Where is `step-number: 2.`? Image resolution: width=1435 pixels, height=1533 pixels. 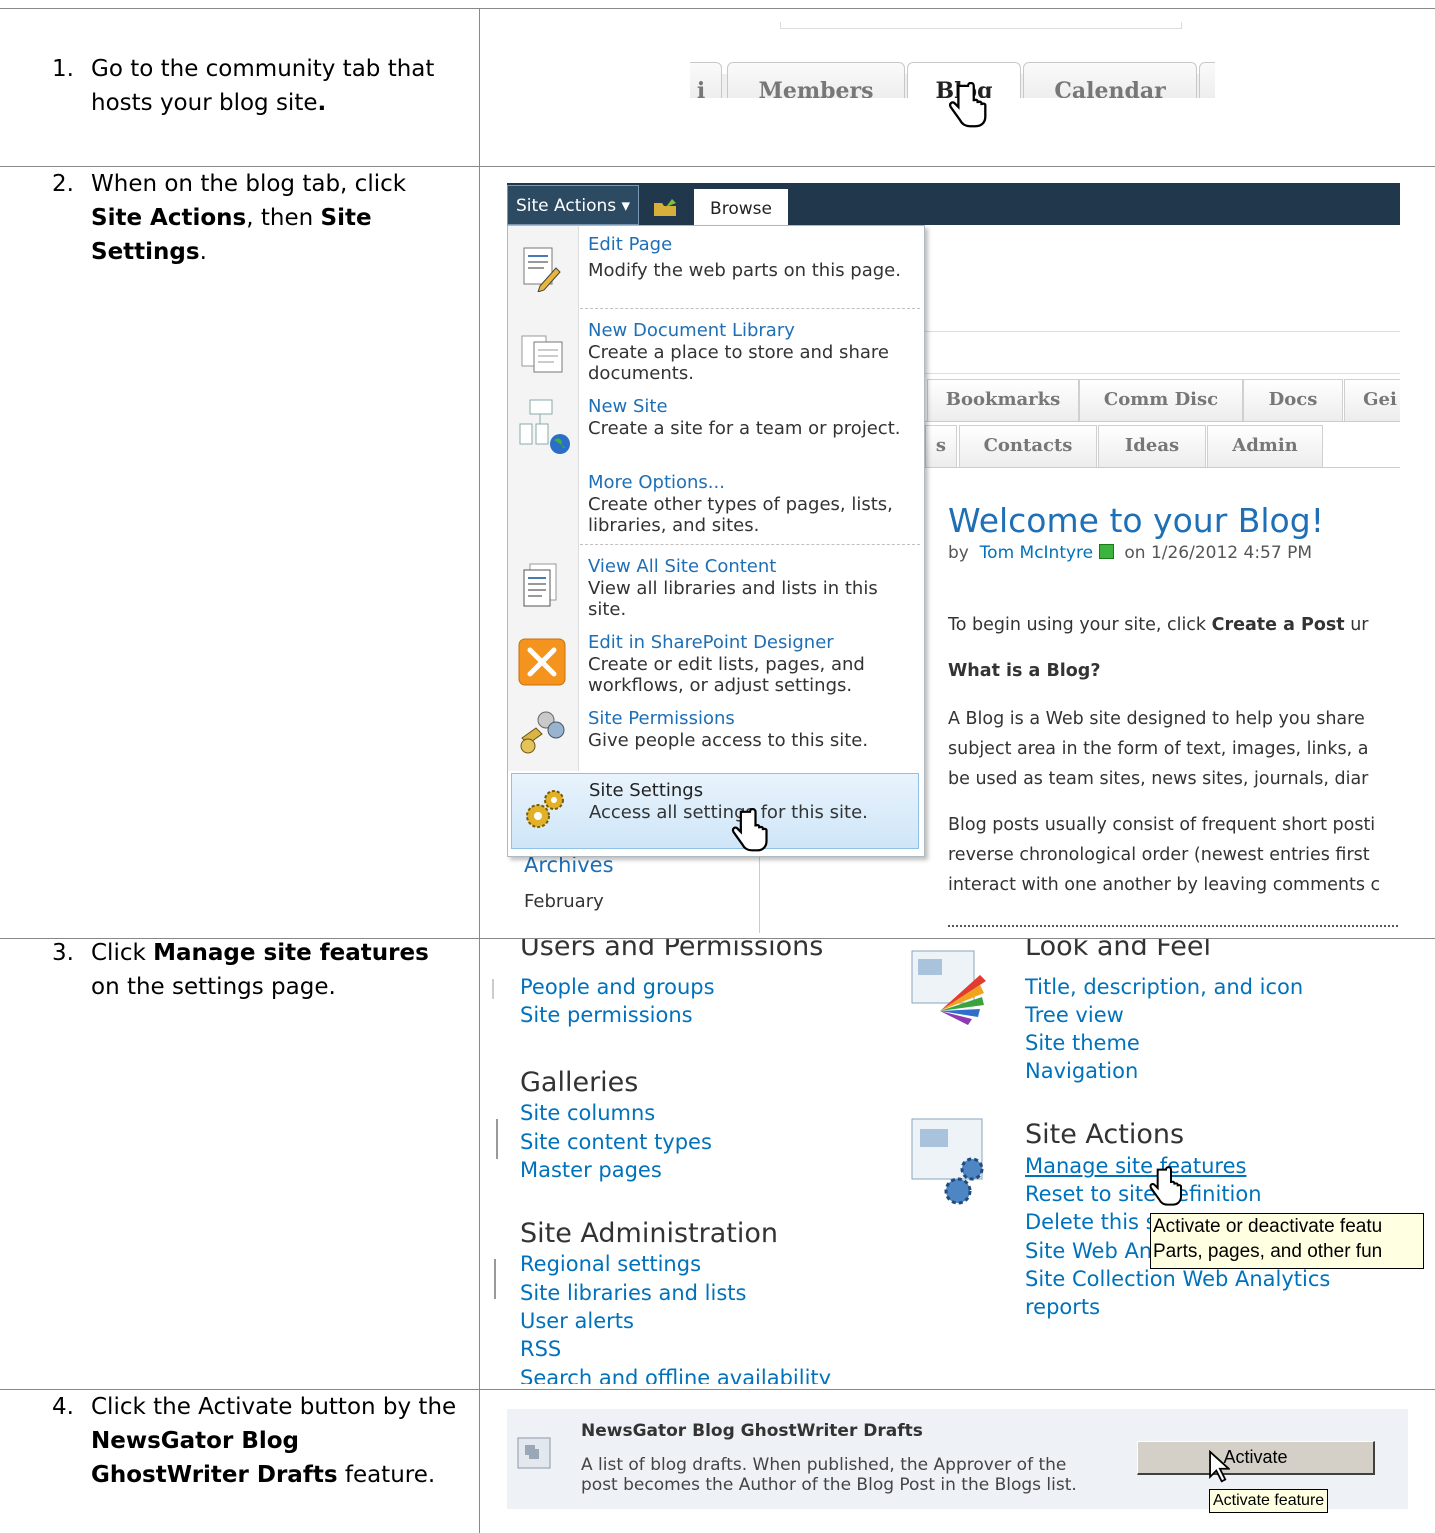
step-number: 2. is located at coordinates (63, 184).